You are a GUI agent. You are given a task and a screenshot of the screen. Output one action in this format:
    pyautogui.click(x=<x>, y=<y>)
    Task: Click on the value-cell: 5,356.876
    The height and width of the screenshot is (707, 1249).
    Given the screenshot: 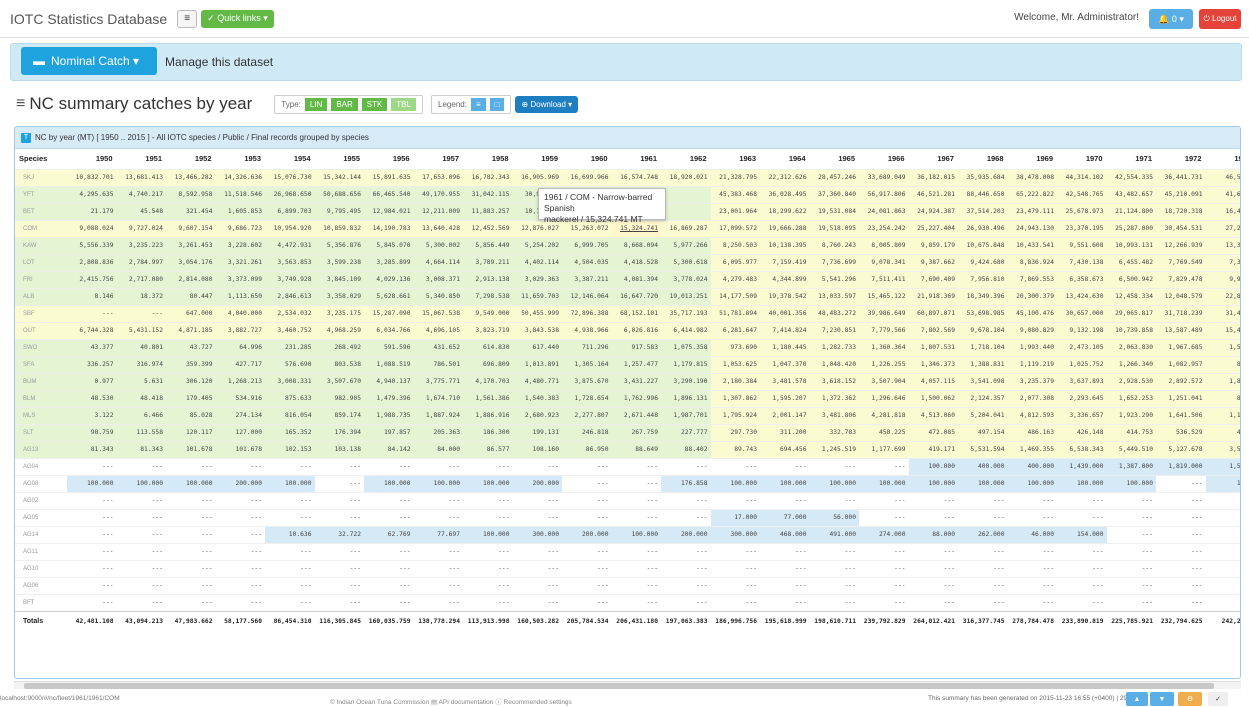 What is the action you would take?
    pyautogui.click(x=339, y=245)
    